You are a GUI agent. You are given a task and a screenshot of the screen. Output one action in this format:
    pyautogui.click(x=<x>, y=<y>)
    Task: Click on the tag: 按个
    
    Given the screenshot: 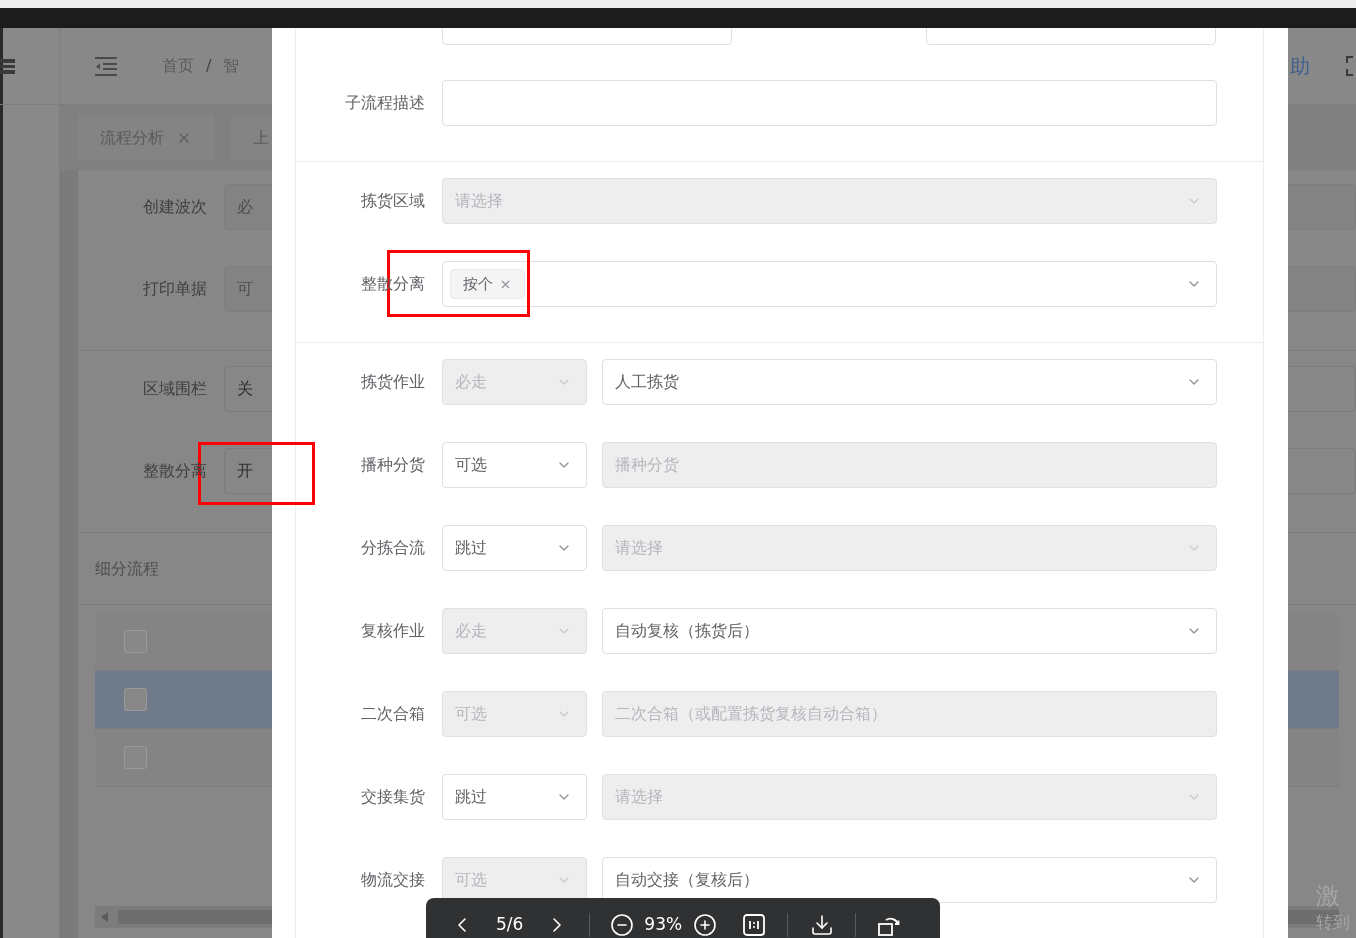 What is the action you would take?
    pyautogui.click(x=487, y=284)
    